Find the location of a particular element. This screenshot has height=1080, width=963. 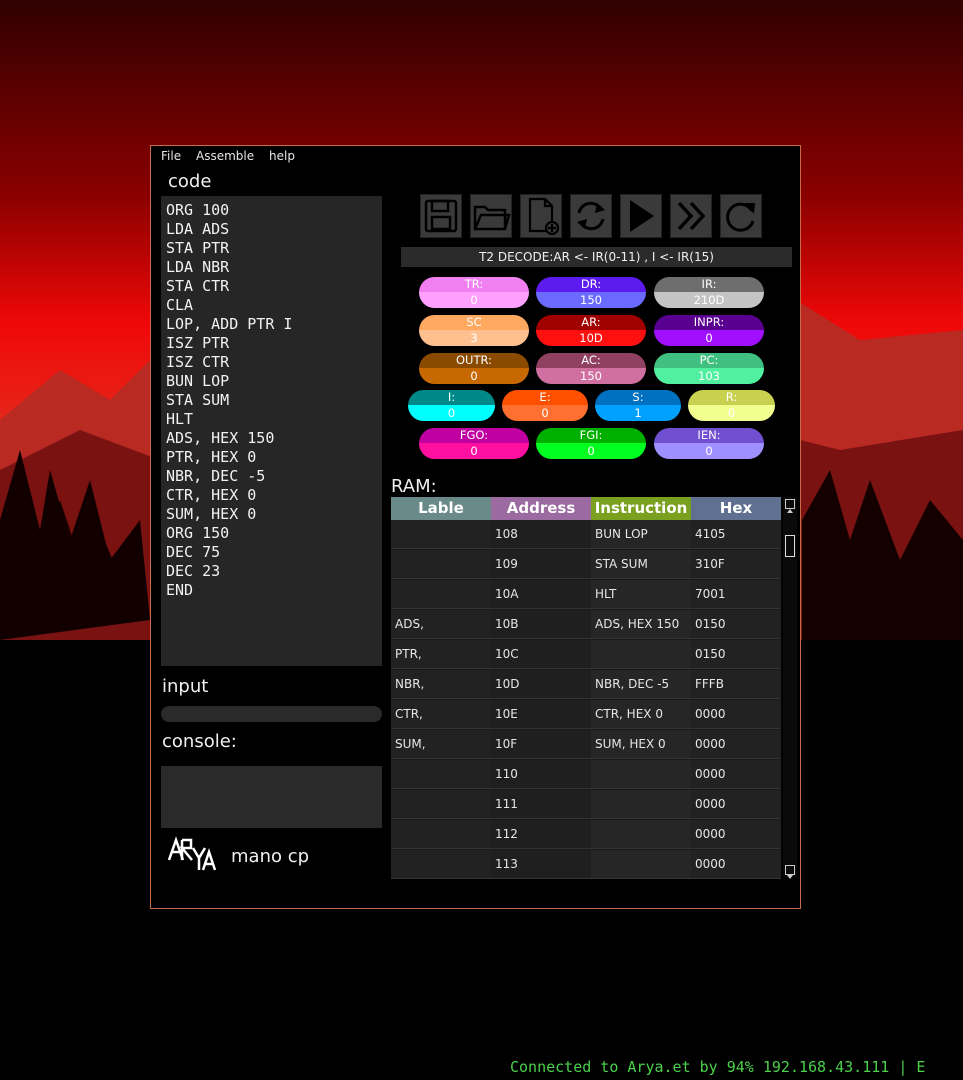

register-name: AR: is located at coordinates (591, 322).